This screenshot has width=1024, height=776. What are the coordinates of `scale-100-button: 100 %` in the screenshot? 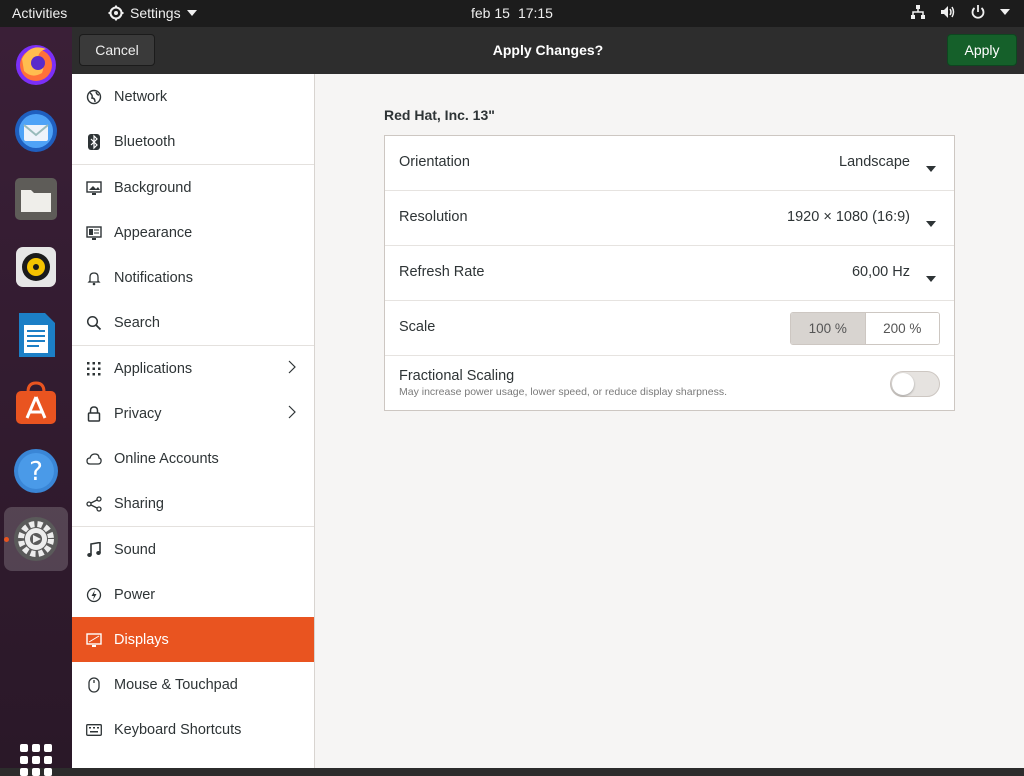 It's located at (828, 328).